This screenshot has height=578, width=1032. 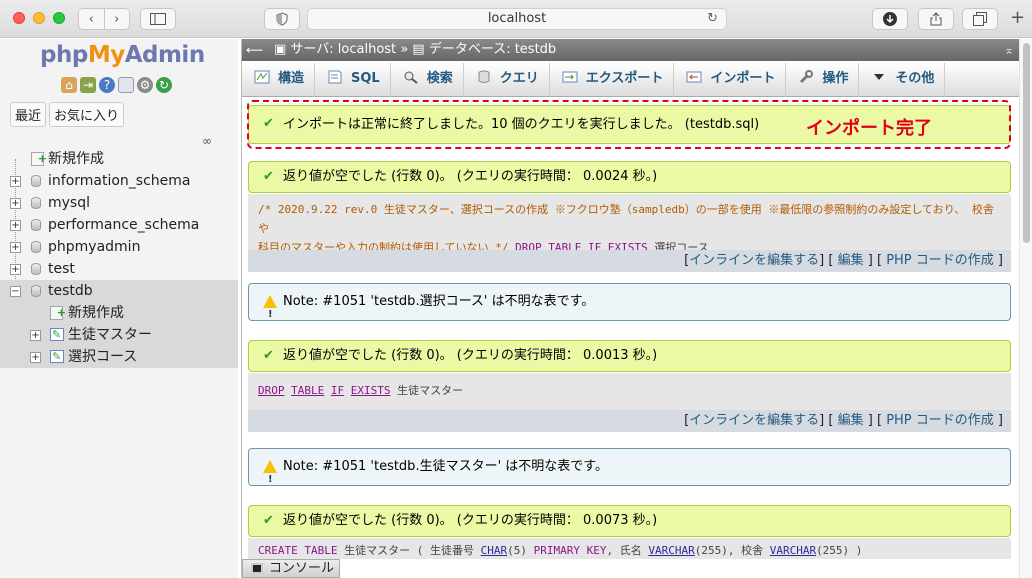 I want to click on nav-tabs: 最近 お気に入り, so click(x=67, y=114).